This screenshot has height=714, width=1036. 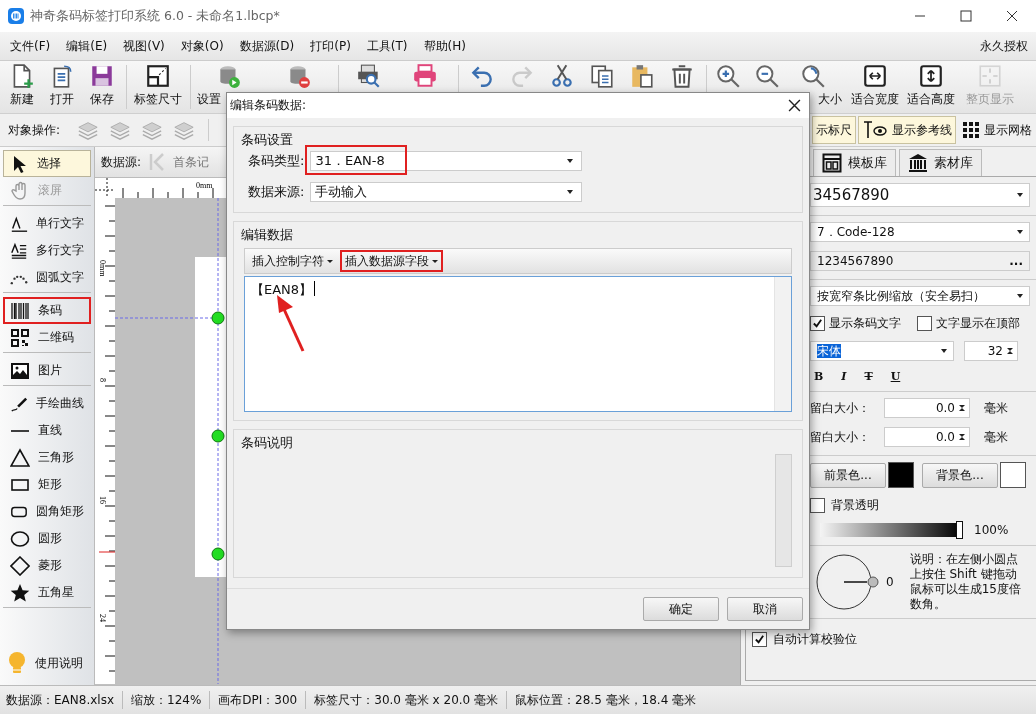 I want to click on barcode-data-textarea: 【EAN8】, so click(x=518, y=344).